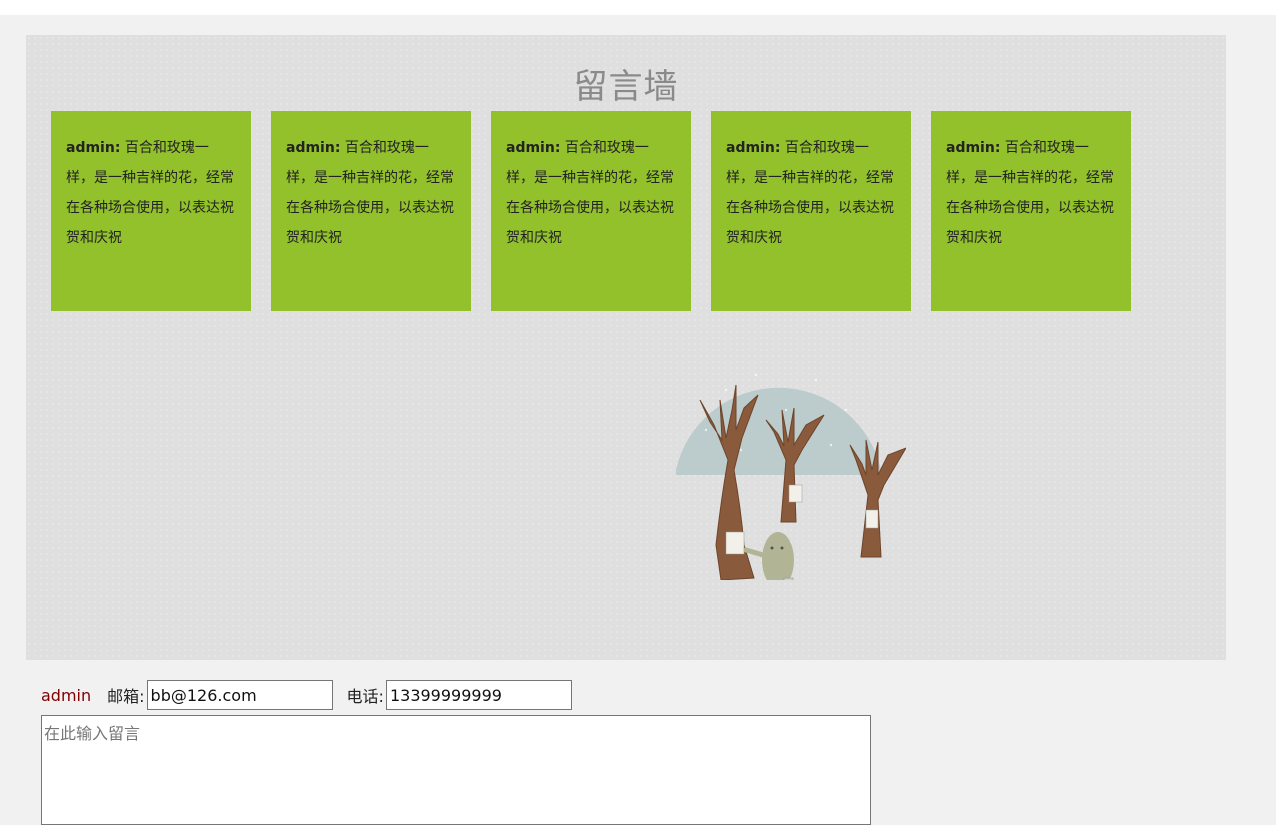 The height and width of the screenshot is (825, 1276). Describe the element at coordinates (626, 87) in the screenshot. I see `wall-title: 留言墙` at that location.